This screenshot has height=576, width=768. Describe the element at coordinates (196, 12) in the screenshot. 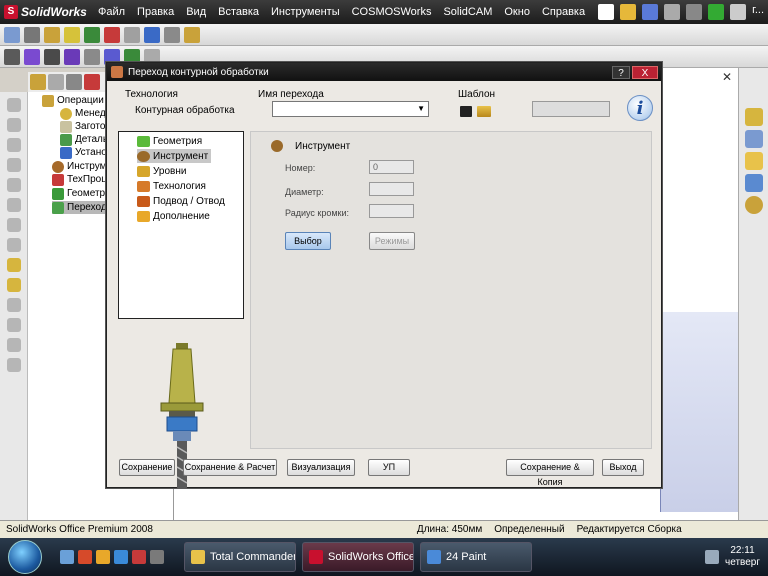

I see `menu-view: Вид` at that location.